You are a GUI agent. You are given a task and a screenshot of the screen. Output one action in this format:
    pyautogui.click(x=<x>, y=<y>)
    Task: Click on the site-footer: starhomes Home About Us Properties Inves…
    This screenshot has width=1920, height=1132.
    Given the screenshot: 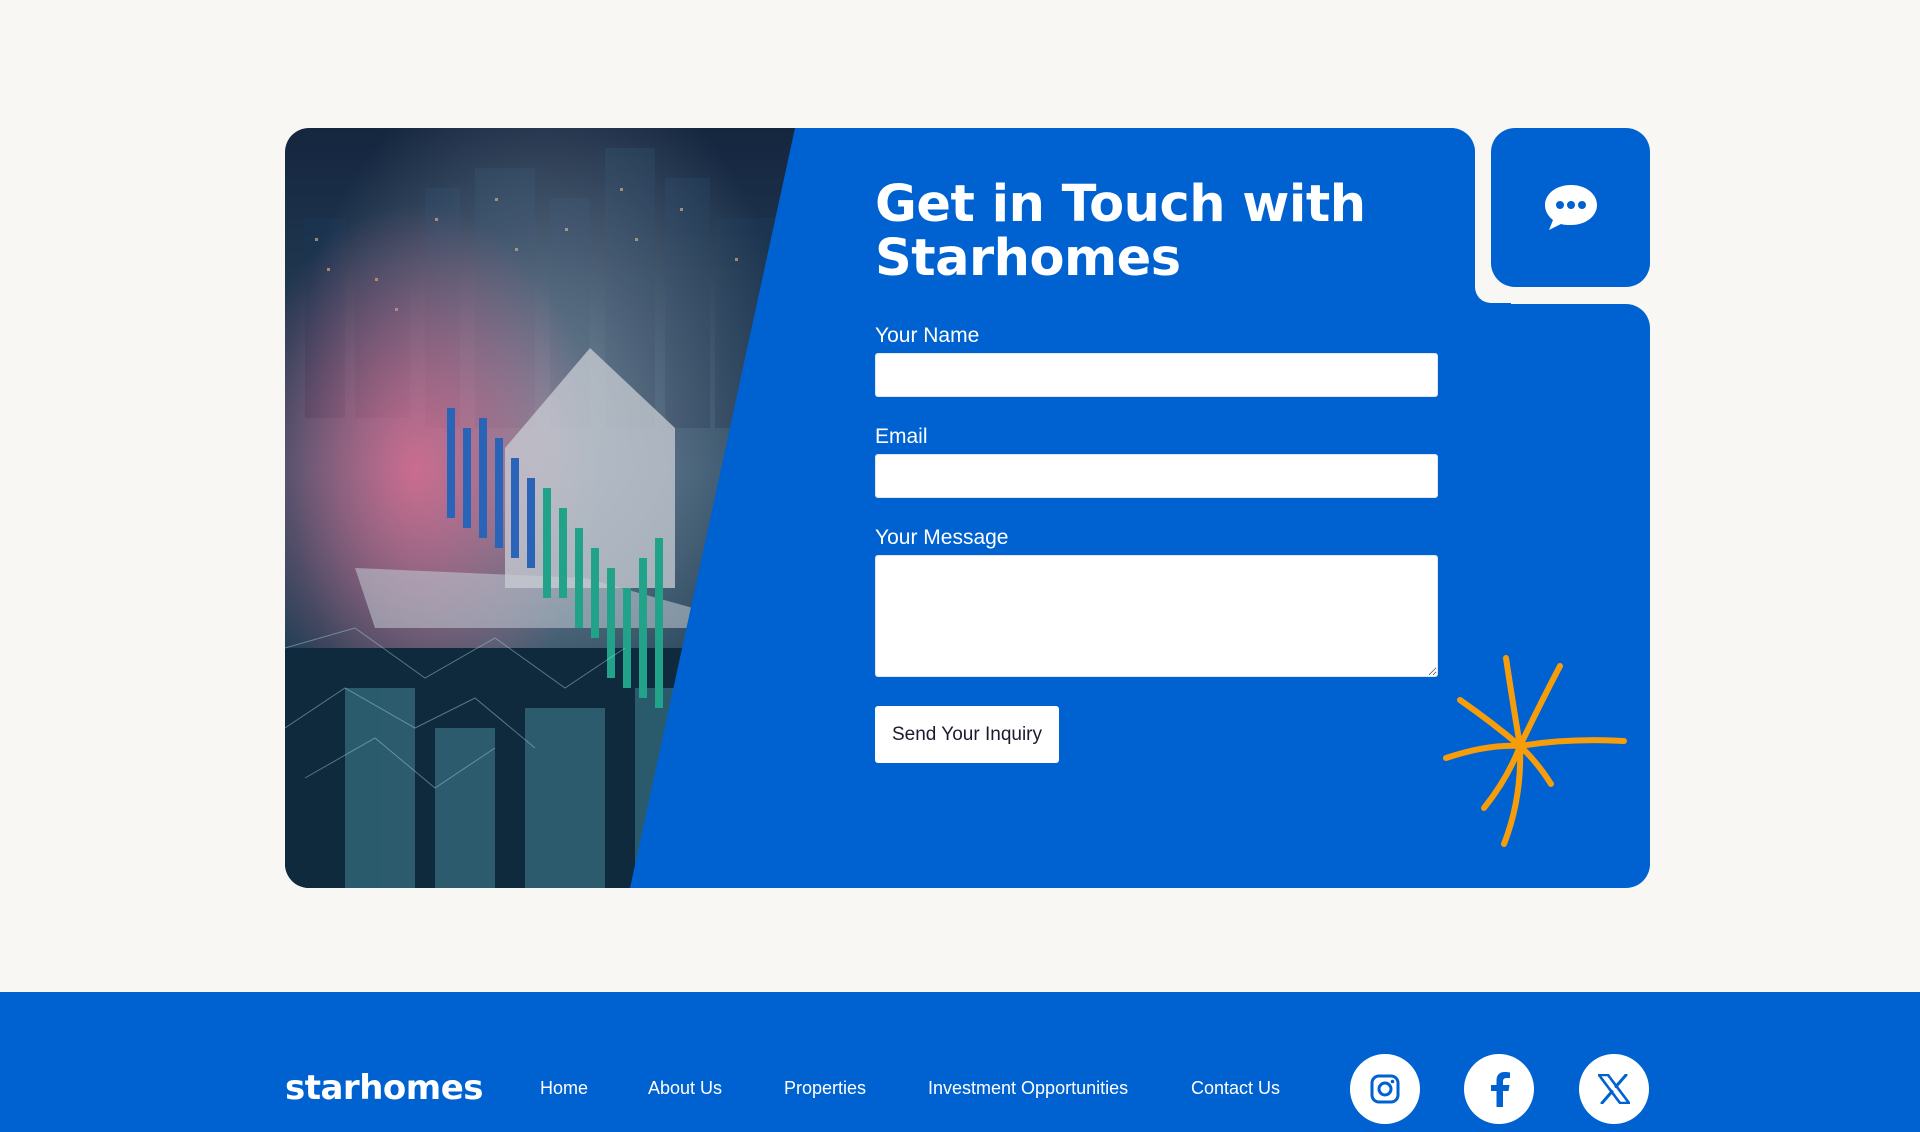 What is the action you would take?
    pyautogui.click(x=960, y=1062)
    